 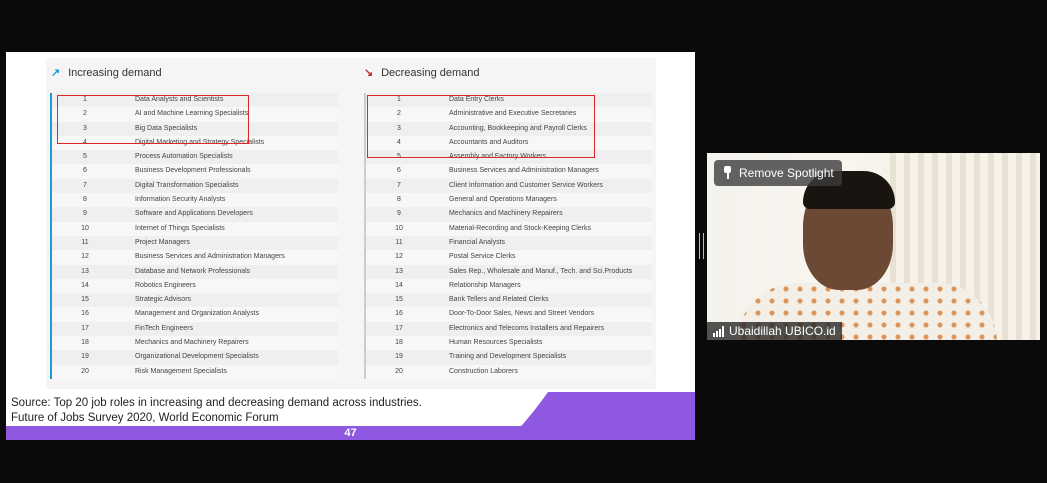 I want to click on list-item: 7 Digital Transformation Specialists, so click(x=194, y=186).